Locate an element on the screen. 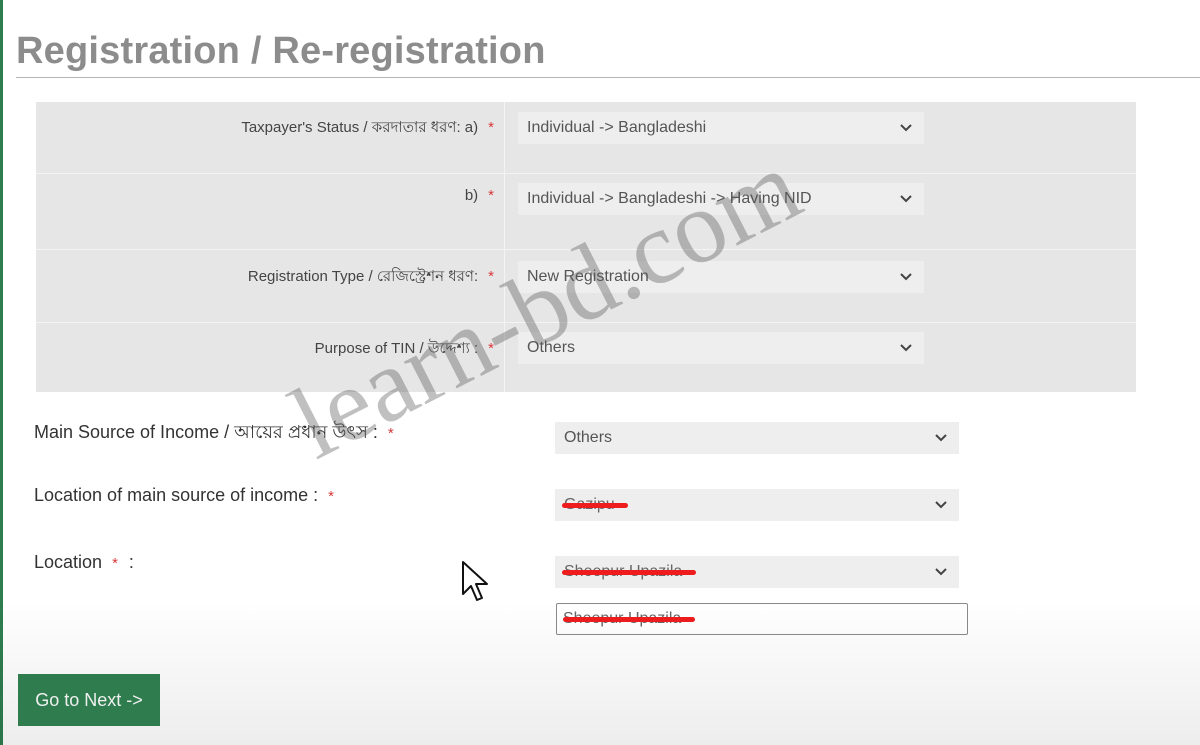  tin-purpose-select: Others is located at coordinates (721, 348).